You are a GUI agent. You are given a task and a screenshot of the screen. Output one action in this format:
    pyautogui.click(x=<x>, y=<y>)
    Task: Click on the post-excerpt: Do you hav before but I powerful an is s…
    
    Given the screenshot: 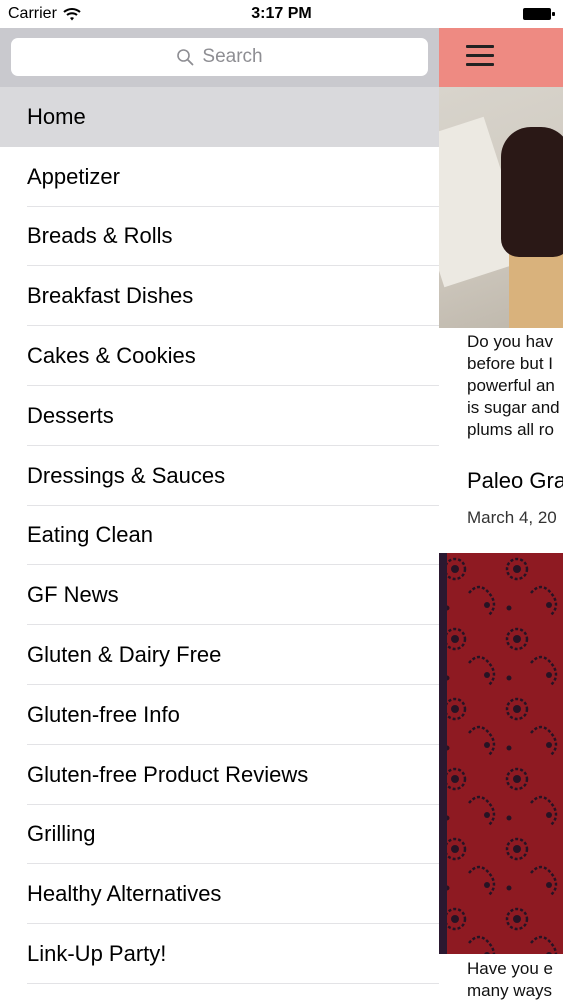 What is the action you would take?
    pyautogui.click(x=515, y=386)
    